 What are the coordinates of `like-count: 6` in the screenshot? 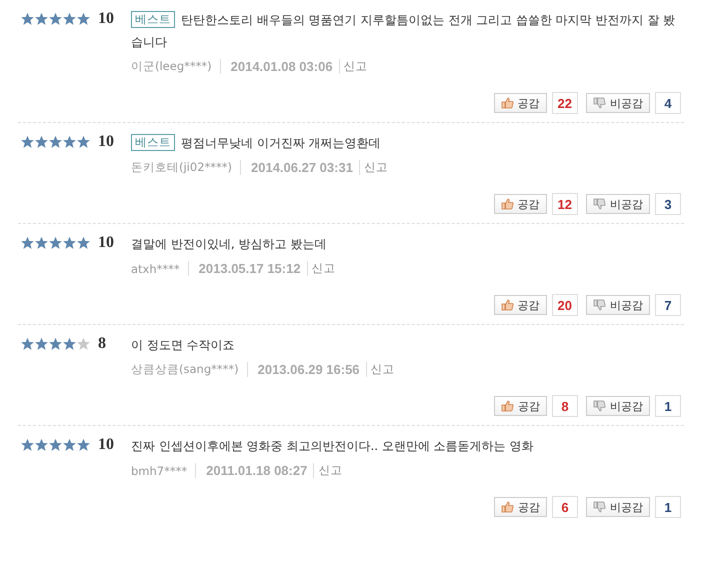 It's located at (565, 507).